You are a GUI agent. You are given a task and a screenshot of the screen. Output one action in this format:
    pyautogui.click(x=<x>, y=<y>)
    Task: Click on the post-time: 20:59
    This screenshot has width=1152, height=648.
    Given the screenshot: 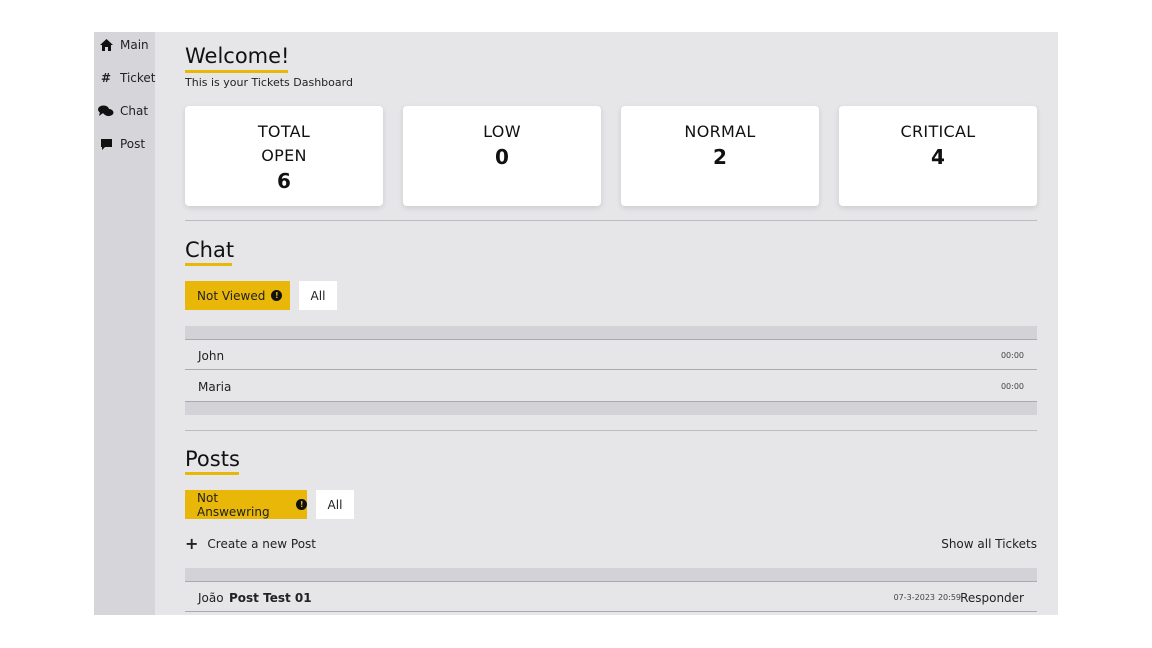 What is the action you would take?
    pyautogui.click(x=949, y=597)
    